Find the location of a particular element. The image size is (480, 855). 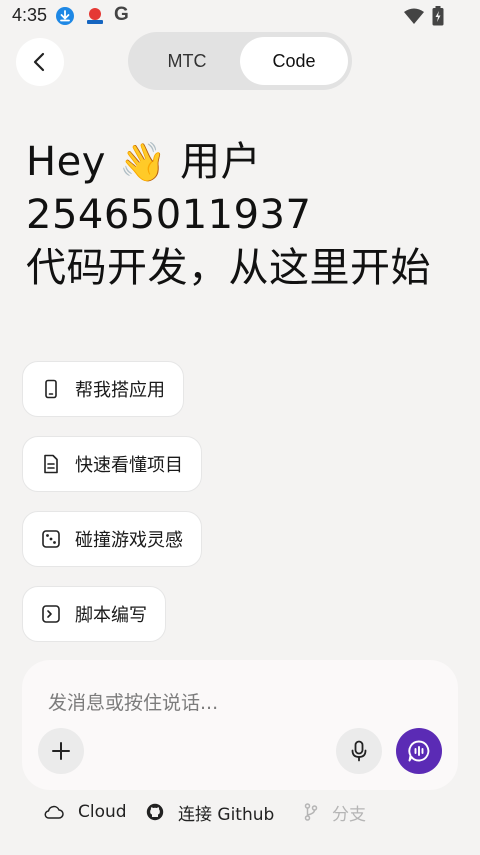

document-icon is located at coordinates (51, 464).